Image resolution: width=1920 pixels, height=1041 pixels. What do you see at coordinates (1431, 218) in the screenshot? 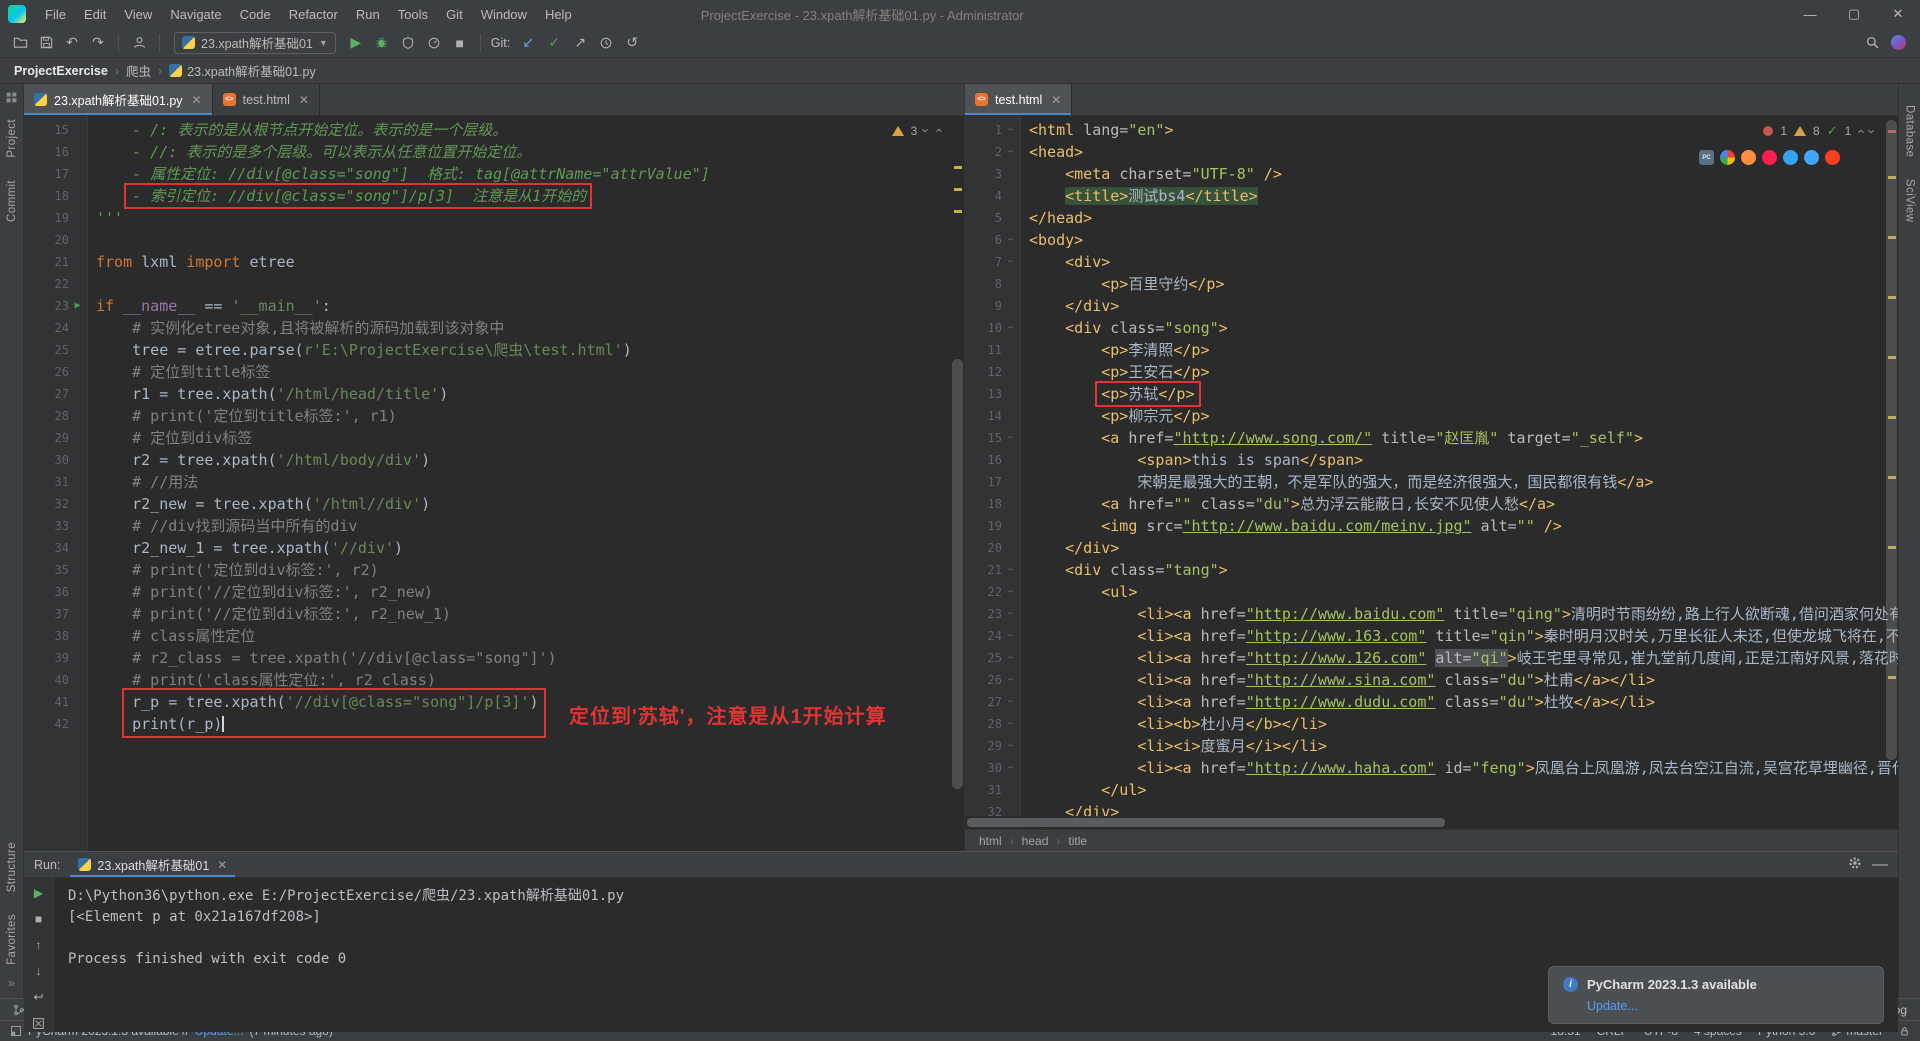
I see `code-line: 5 </head>` at bounding box center [1431, 218].